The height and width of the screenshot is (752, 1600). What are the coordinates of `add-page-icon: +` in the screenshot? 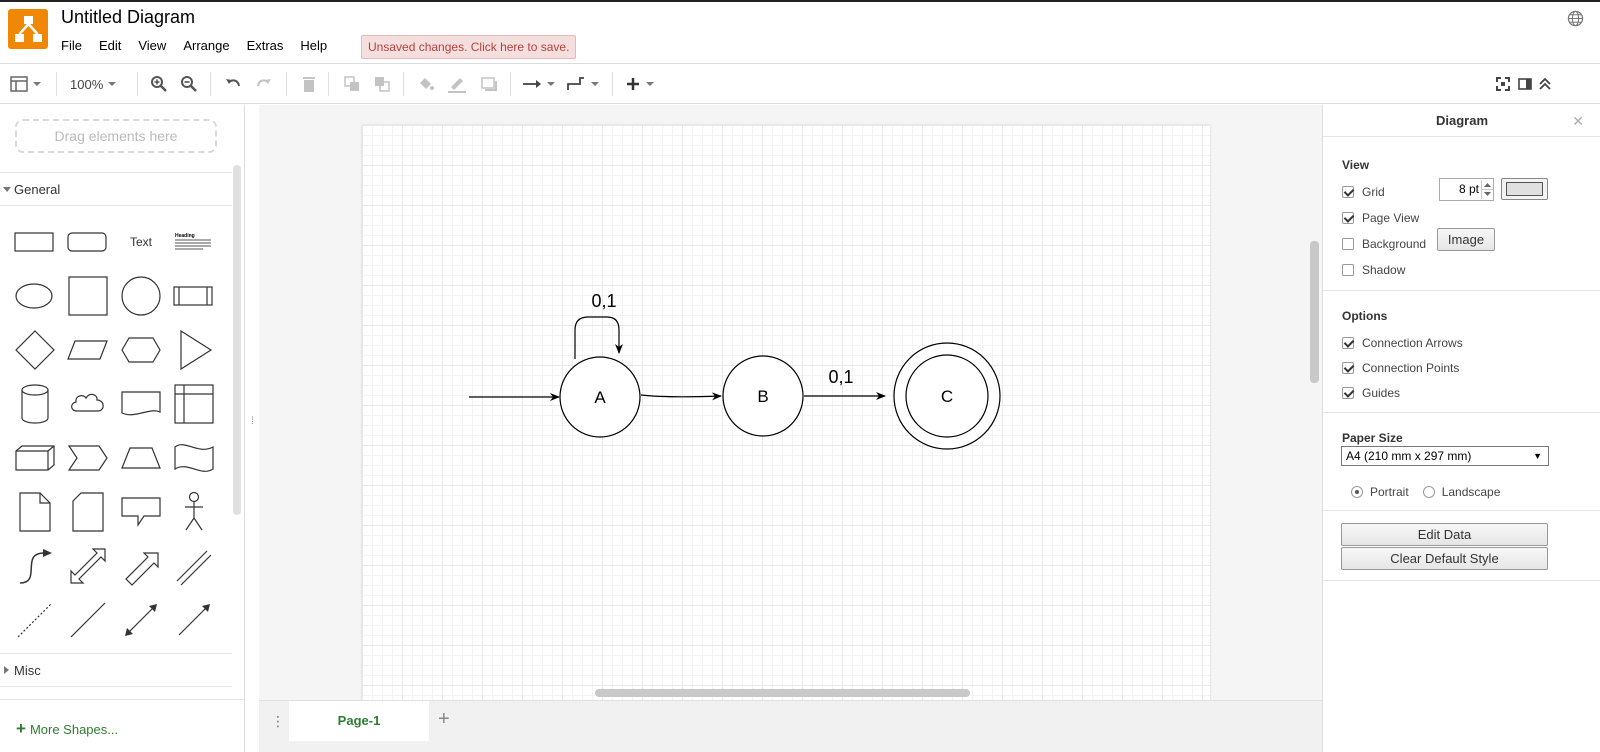 It's located at (444, 719).